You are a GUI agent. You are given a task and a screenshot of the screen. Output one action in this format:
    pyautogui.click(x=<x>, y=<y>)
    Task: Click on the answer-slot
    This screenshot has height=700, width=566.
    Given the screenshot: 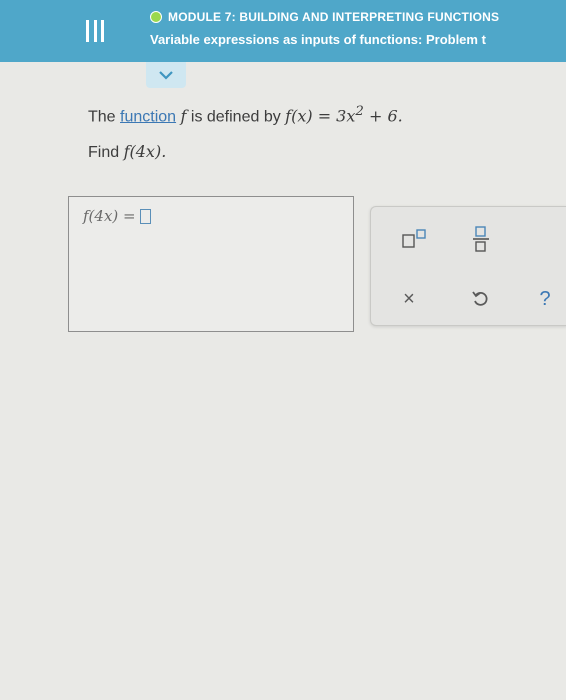 What is the action you would take?
    pyautogui.click(x=145, y=216)
    